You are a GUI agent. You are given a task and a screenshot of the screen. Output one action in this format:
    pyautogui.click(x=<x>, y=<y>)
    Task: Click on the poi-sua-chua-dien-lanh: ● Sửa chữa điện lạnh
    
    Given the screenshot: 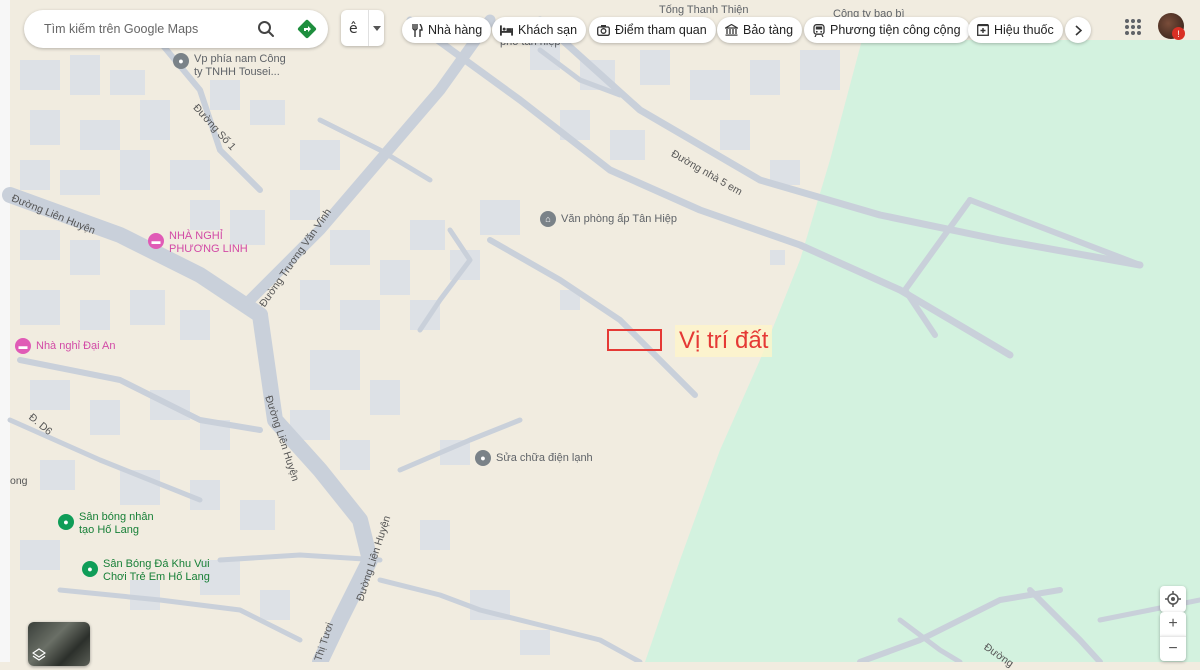 What is the action you would take?
    pyautogui.click(x=534, y=458)
    